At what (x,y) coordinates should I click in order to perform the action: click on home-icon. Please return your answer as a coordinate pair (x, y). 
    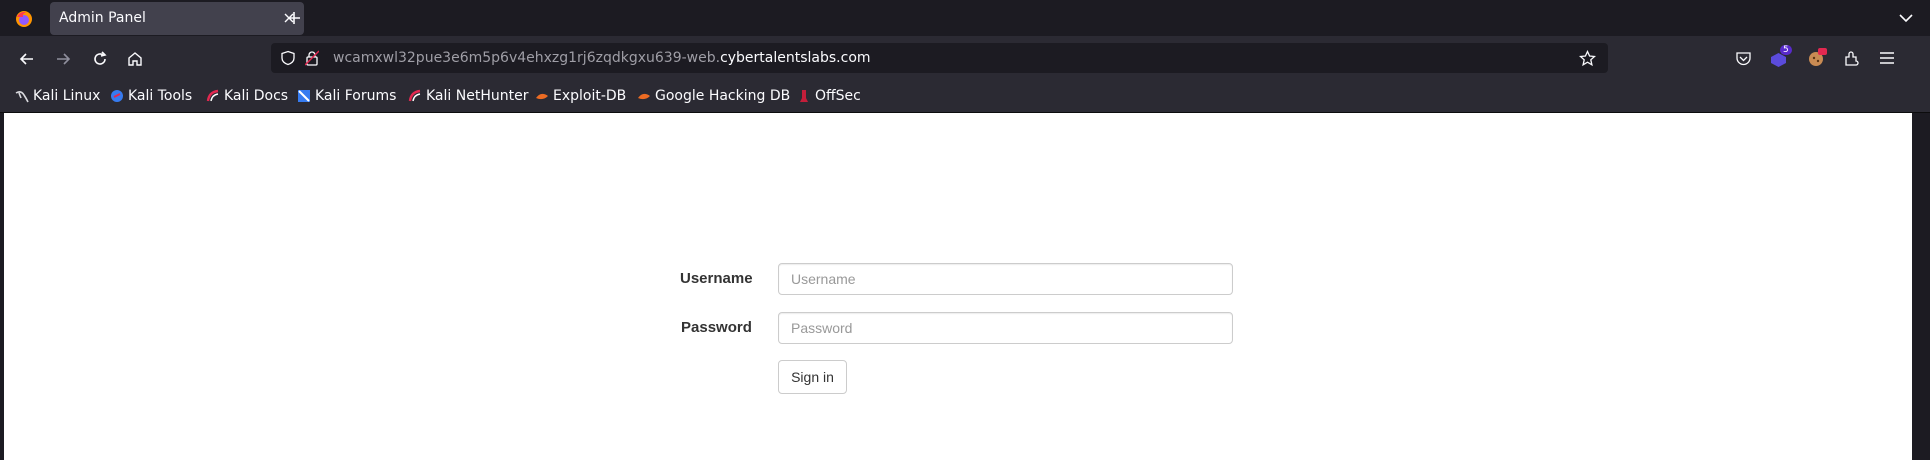
    Looking at the image, I should click on (135, 59).